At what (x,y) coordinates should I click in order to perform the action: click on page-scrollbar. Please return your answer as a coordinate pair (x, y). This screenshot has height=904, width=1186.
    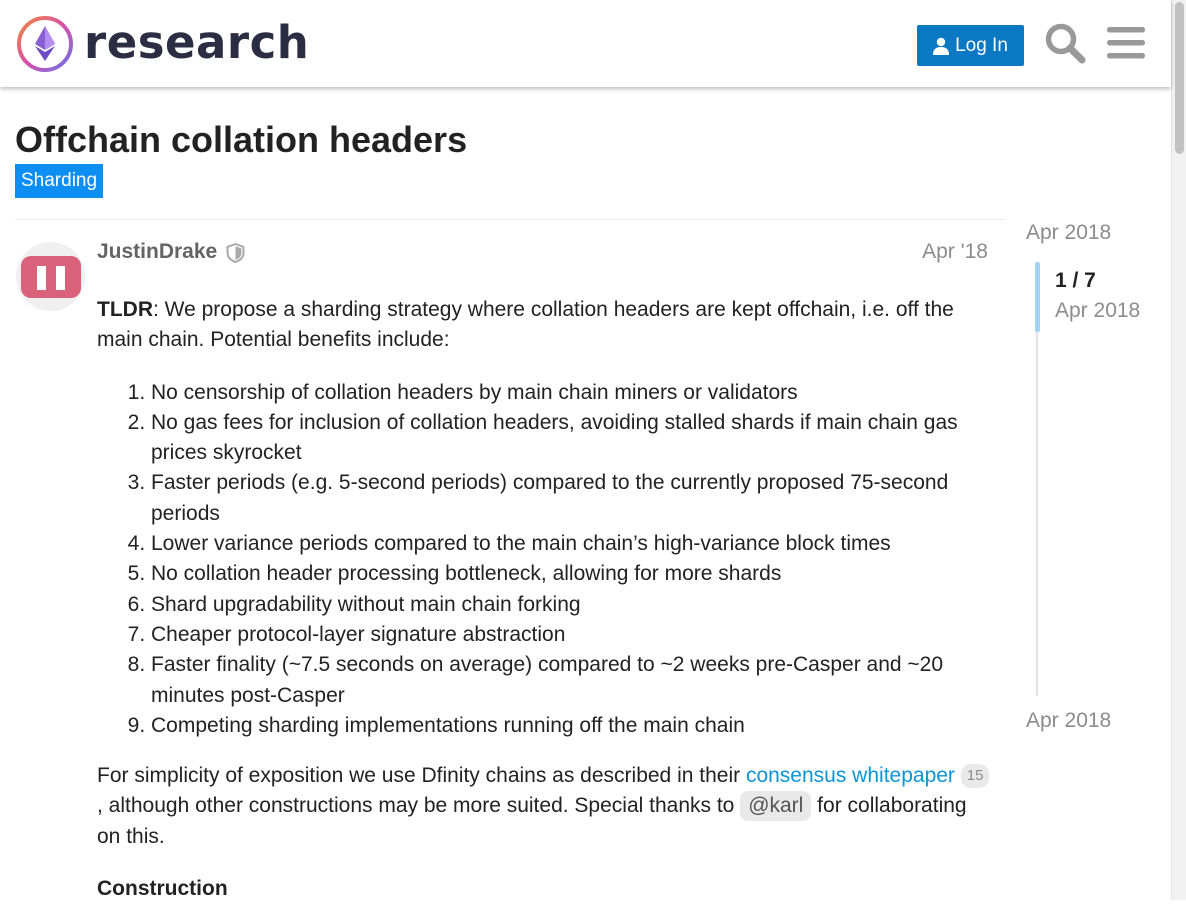
    Looking at the image, I should click on (1178, 450).